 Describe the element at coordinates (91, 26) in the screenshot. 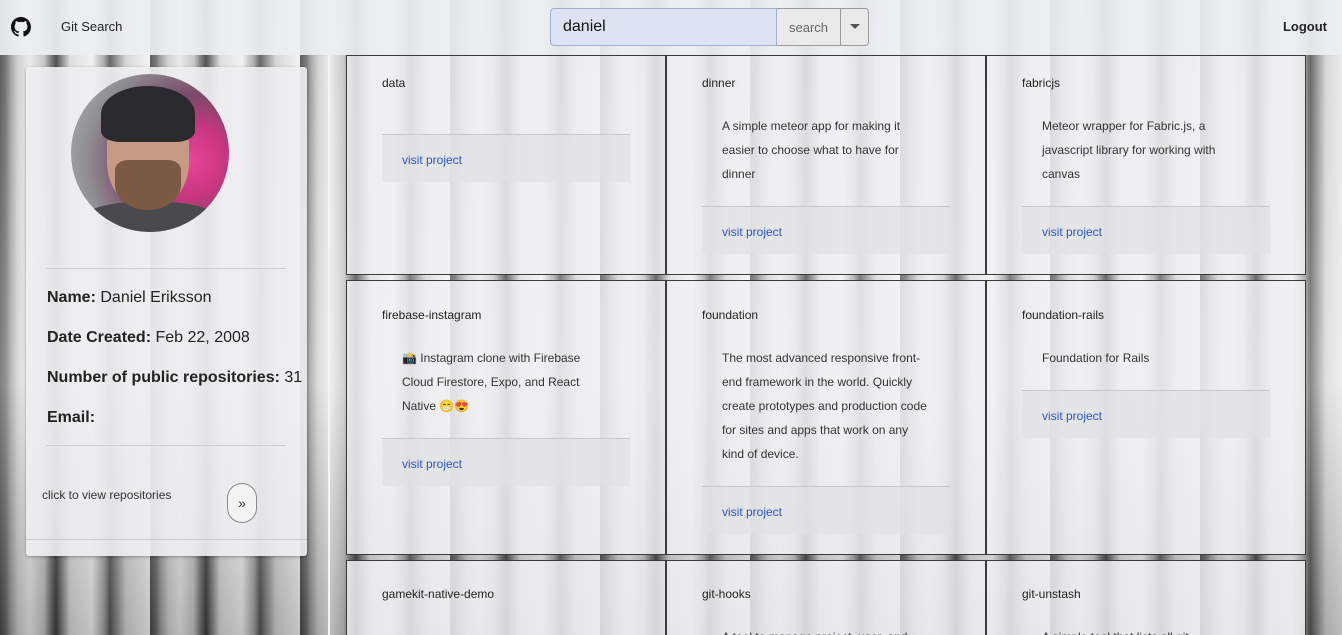

I see `brand-title: Git Search` at that location.